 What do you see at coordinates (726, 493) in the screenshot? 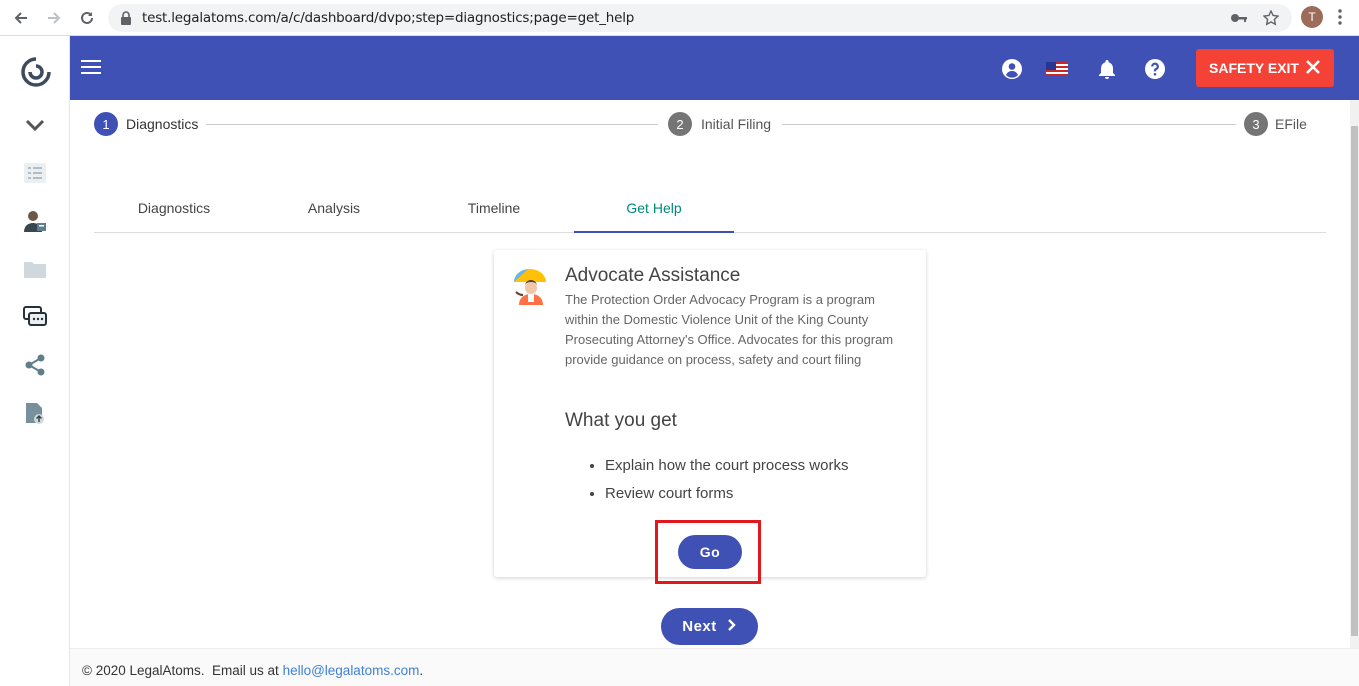
I see `list-item: Review court forms` at bounding box center [726, 493].